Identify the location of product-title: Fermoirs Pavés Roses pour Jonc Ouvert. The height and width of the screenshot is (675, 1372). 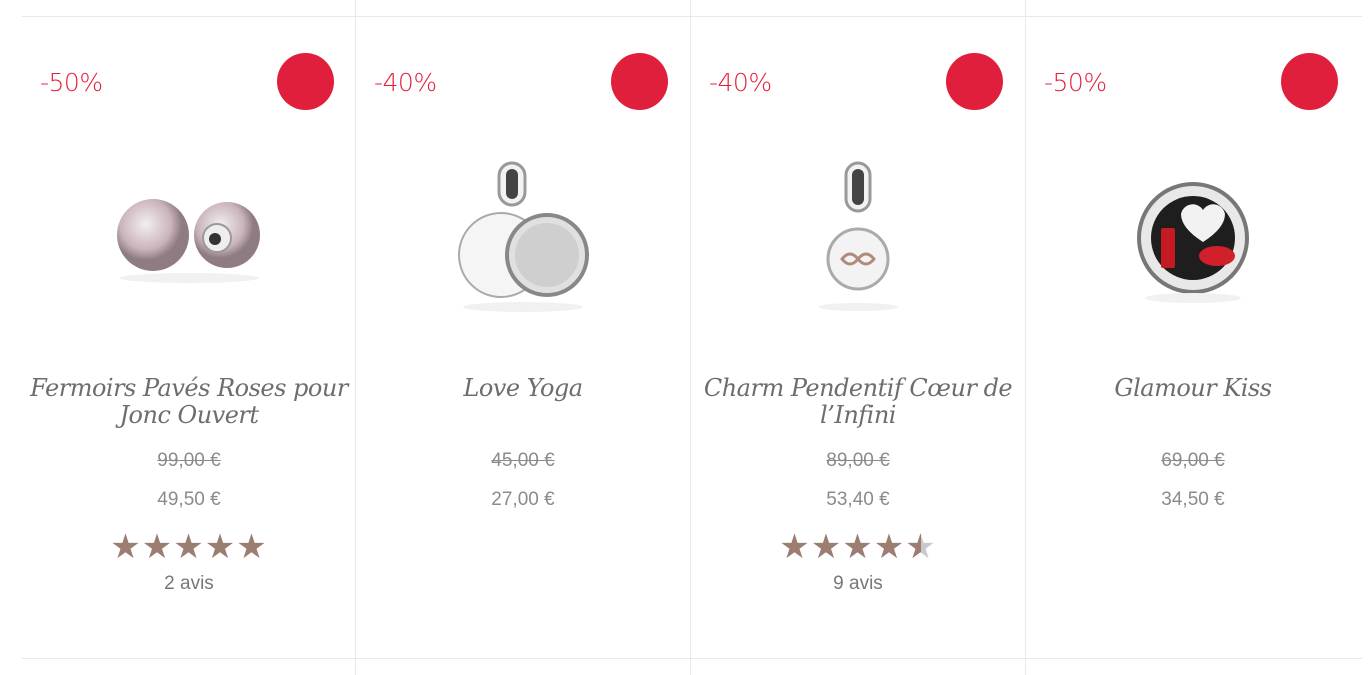
(189, 402).